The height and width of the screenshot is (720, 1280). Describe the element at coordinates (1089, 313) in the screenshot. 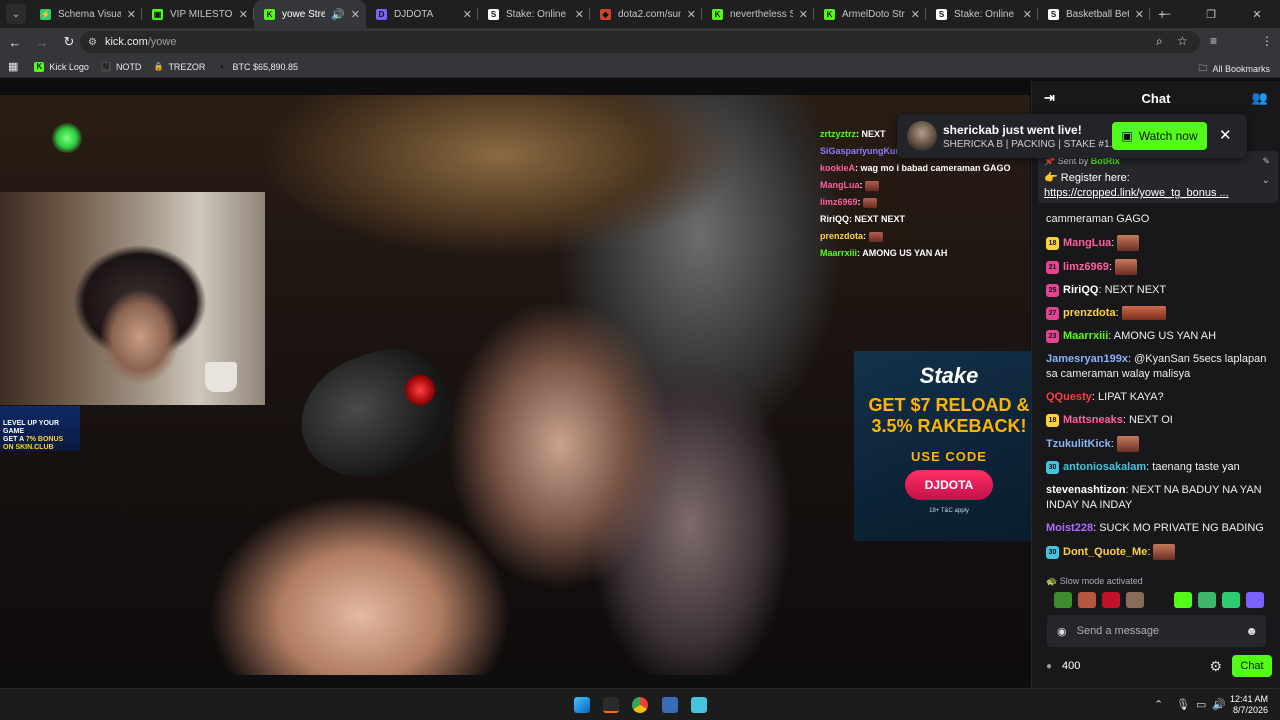

I see `chat-username: prenzdota` at that location.